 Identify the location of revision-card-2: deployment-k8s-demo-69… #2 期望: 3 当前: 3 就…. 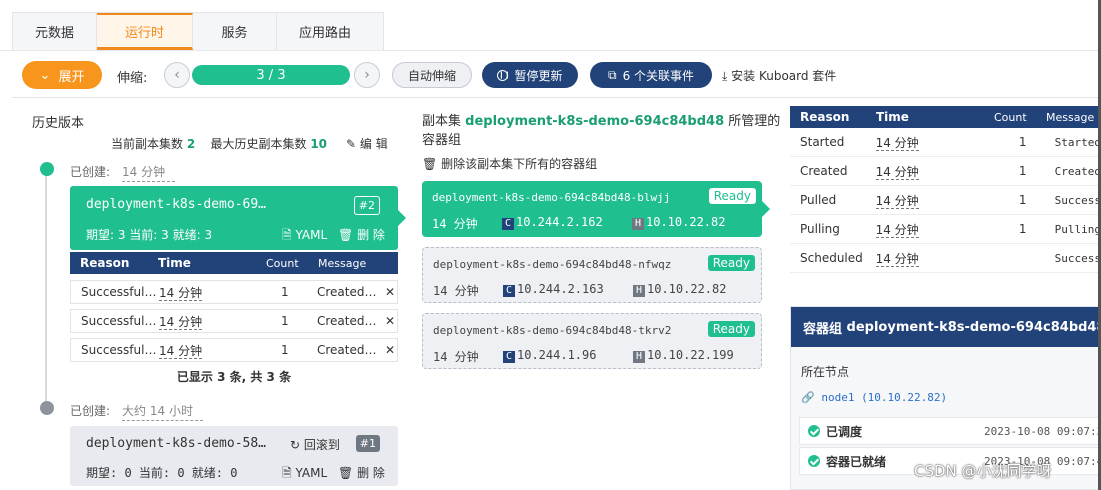
(238, 218).